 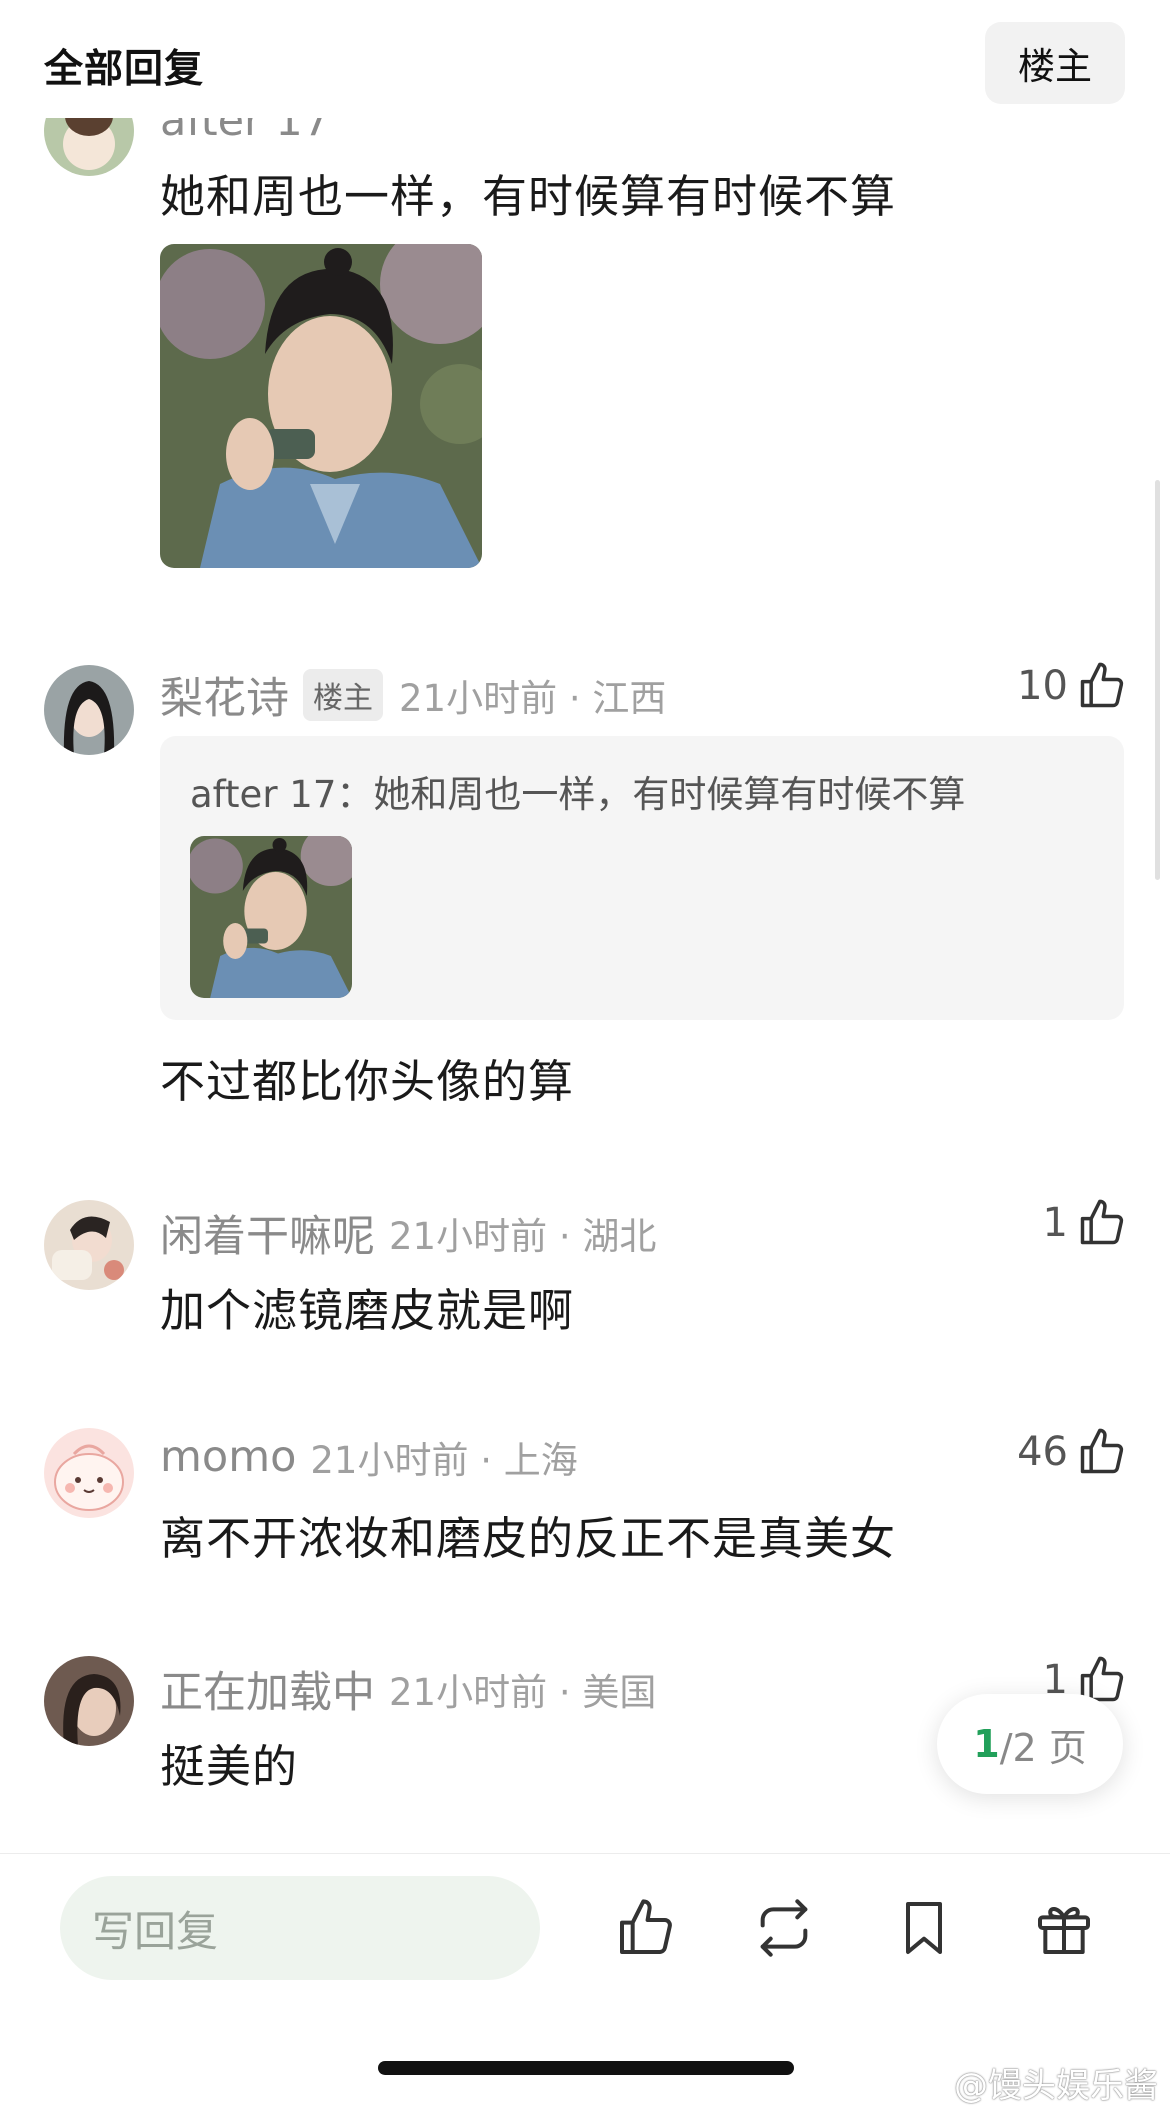 What do you see at coordinates (300, 1928) in the screenshot?
I see `reply-input: 写回复` at bounding box center [300, 1928].